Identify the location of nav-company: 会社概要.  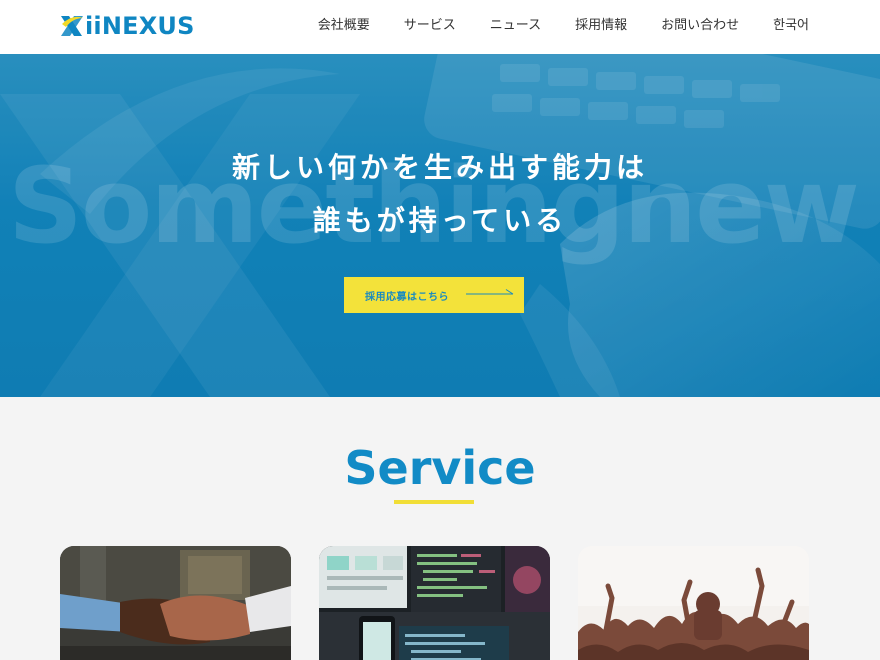
(344, 26).